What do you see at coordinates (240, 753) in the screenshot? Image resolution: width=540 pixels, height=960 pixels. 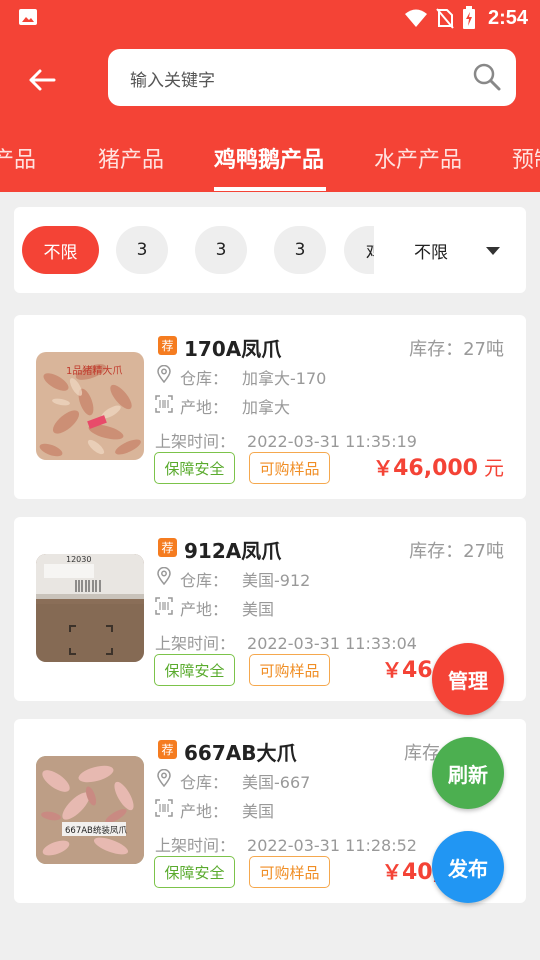 I see `product-title: 667AB大爪` at bounding box center [240, 753].